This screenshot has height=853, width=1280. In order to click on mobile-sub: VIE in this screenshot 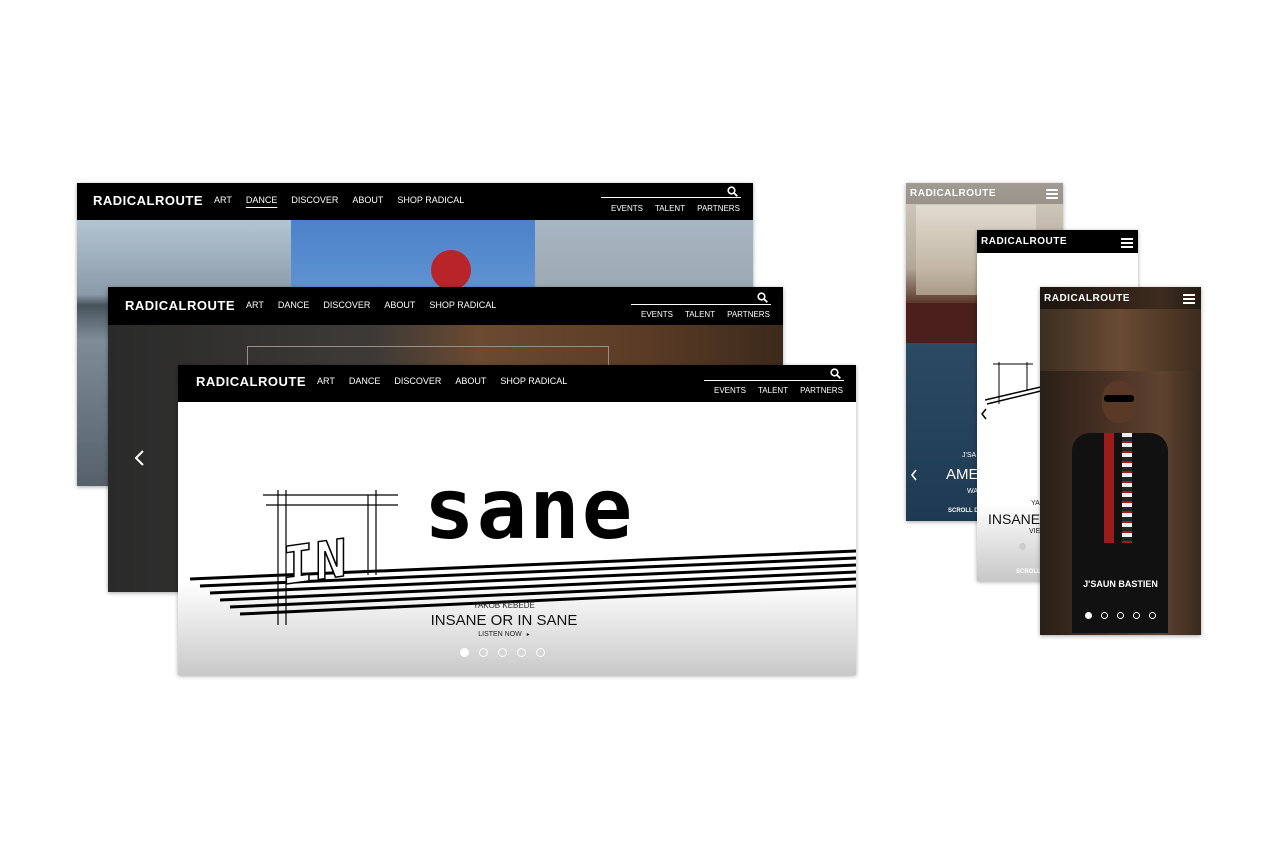, I will do `click(1035, 531)`.